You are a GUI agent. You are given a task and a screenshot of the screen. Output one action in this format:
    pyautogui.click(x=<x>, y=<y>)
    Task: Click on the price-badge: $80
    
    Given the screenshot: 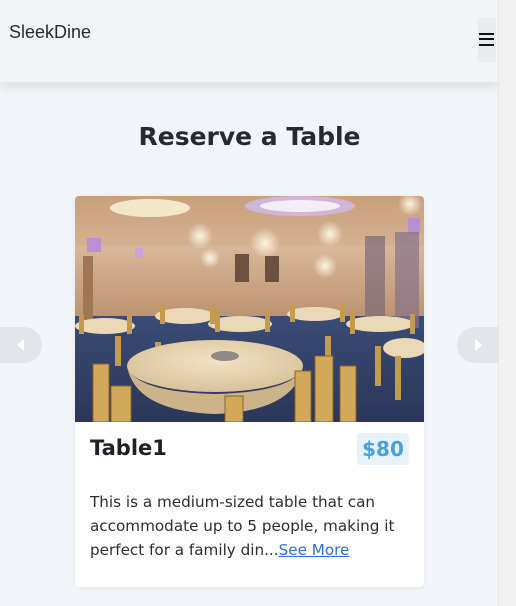 What is the action you would take?
    pyautogui.click(x=383, y=449)
    